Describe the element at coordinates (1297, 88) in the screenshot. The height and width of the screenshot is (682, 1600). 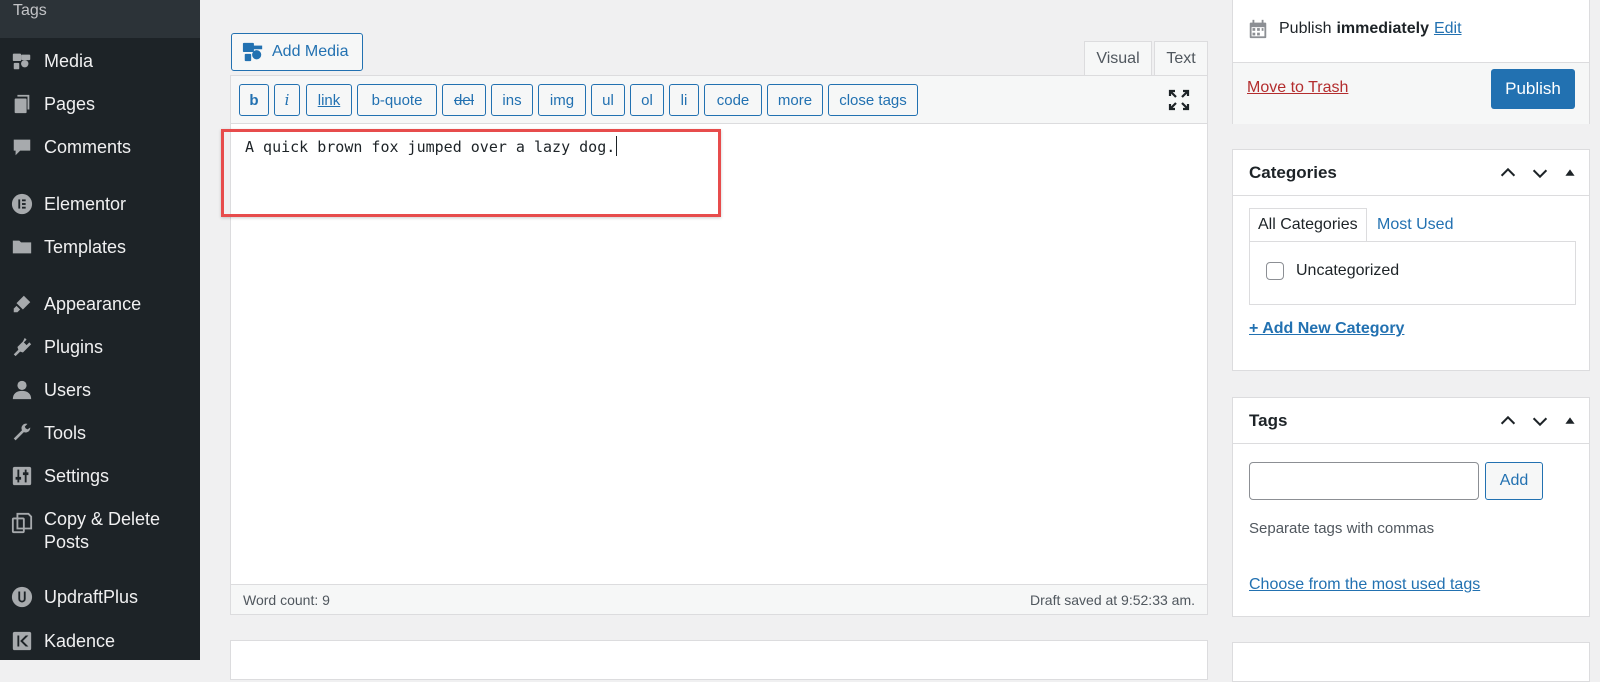
I see `move-to-trash-link: Move to Trash` at that location.